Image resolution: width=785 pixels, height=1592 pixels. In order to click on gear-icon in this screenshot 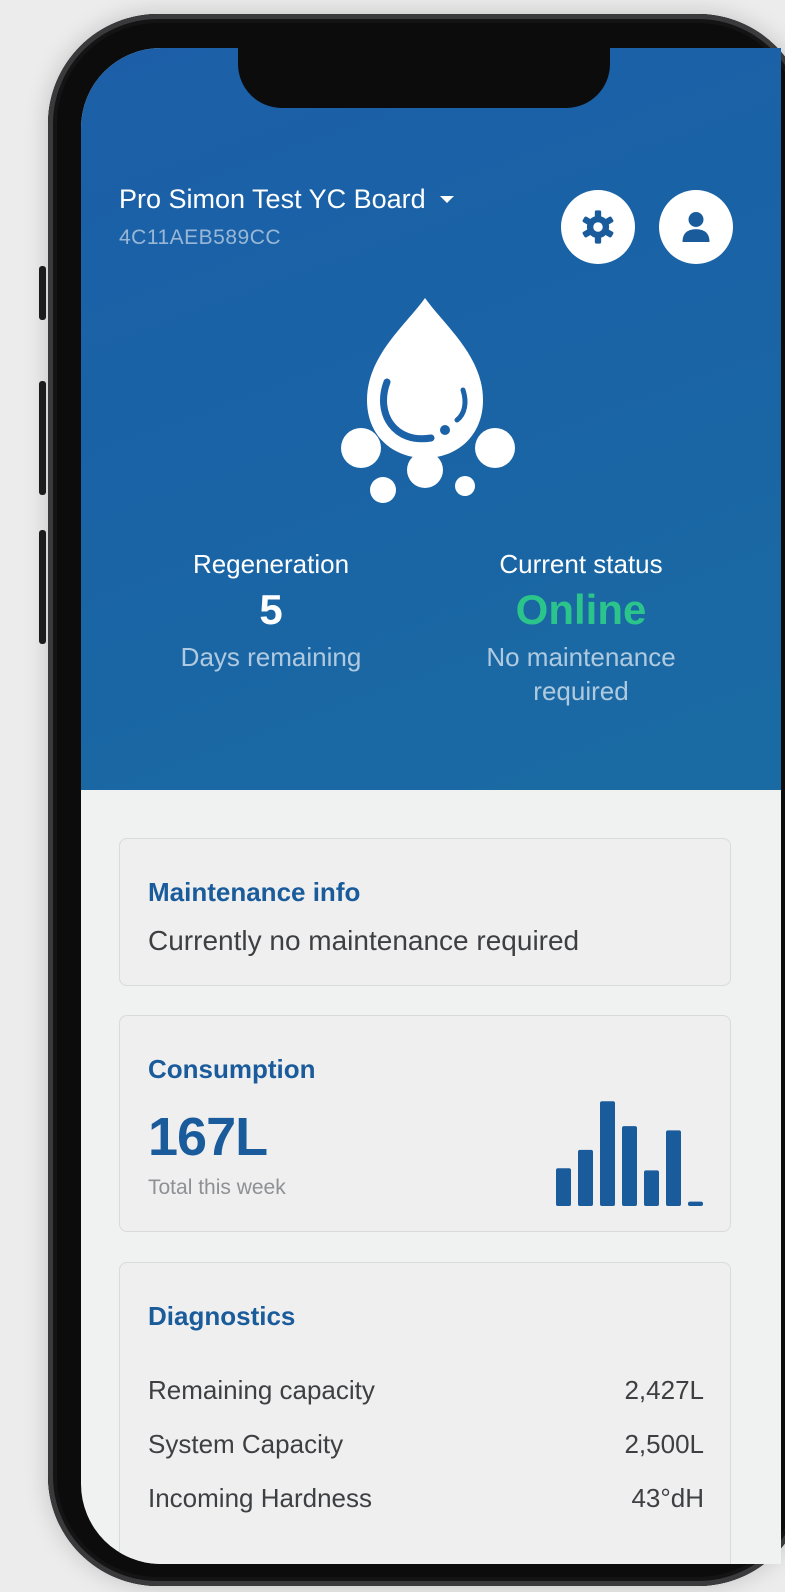, I will do `click(598, 227)`.